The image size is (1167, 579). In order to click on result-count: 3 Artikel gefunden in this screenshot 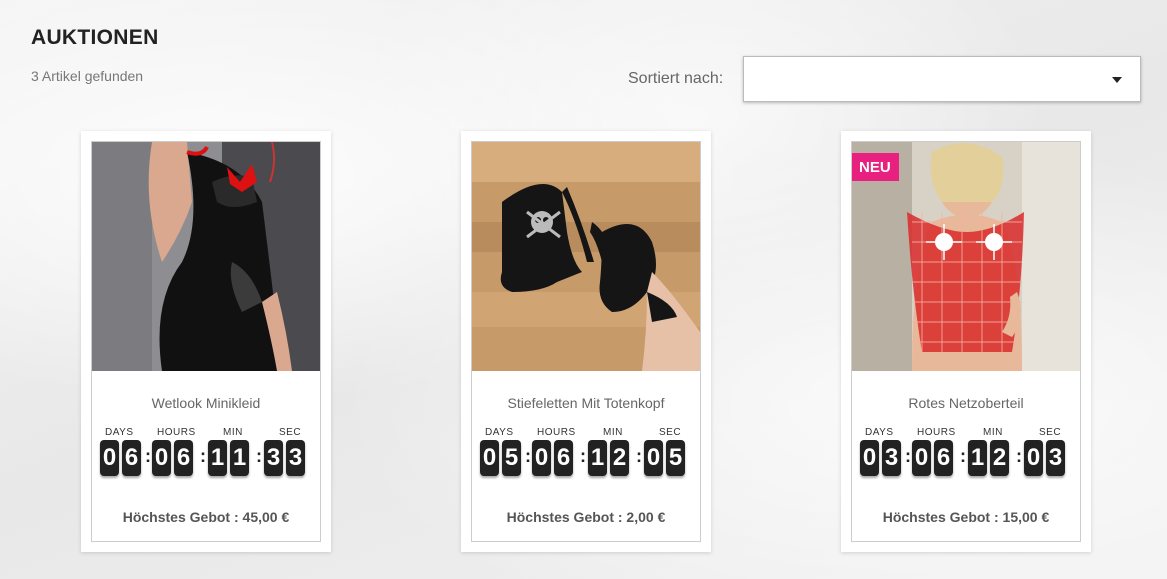, I will do `click(87, 76)`.